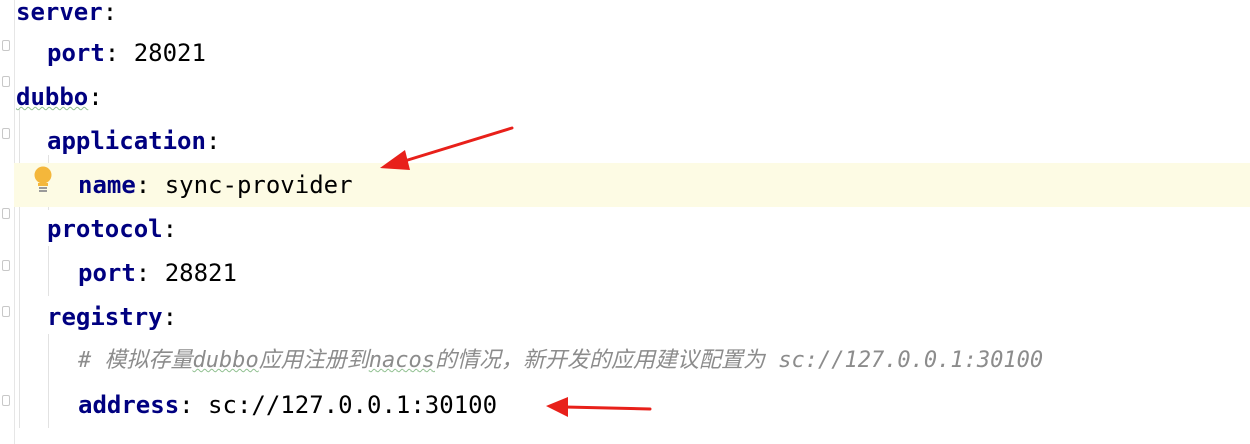  I want to click on intention-bulb-icon, so click(43, 180).